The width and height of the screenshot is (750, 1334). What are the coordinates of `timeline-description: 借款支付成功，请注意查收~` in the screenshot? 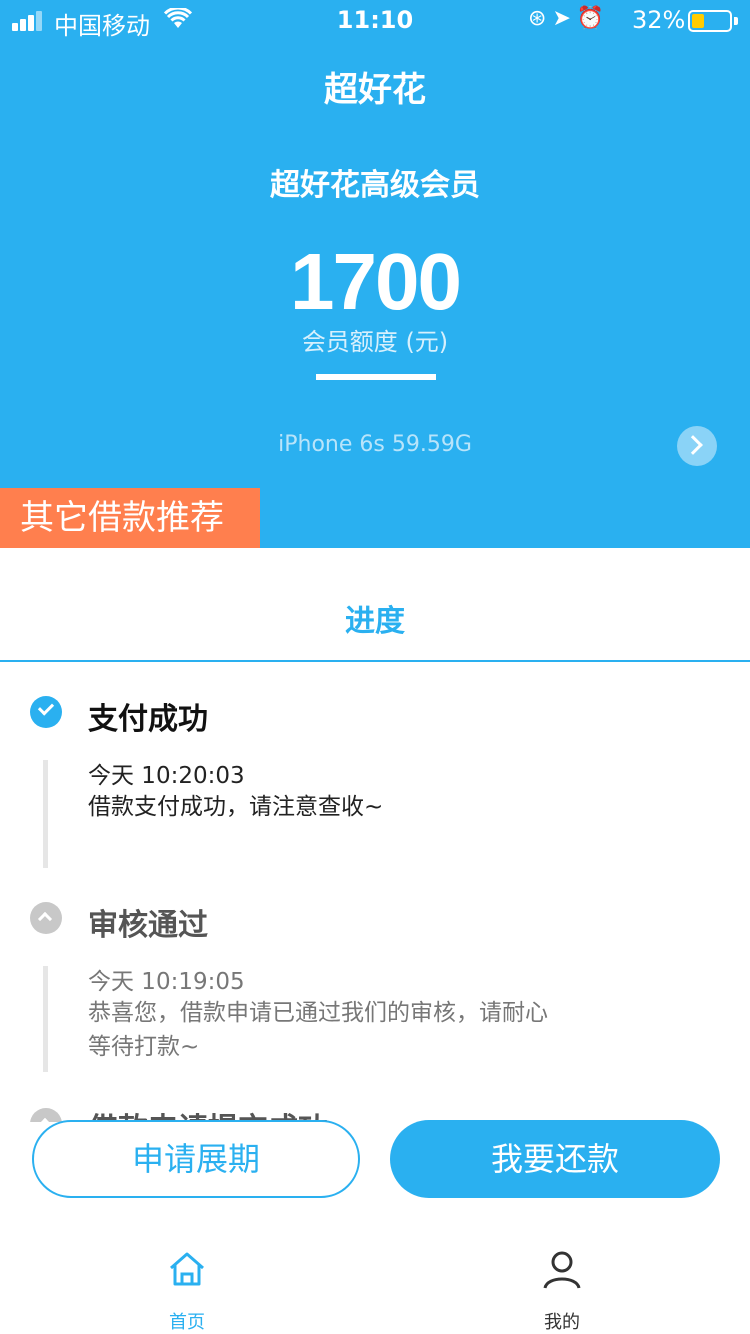 It's located at (236, 807).